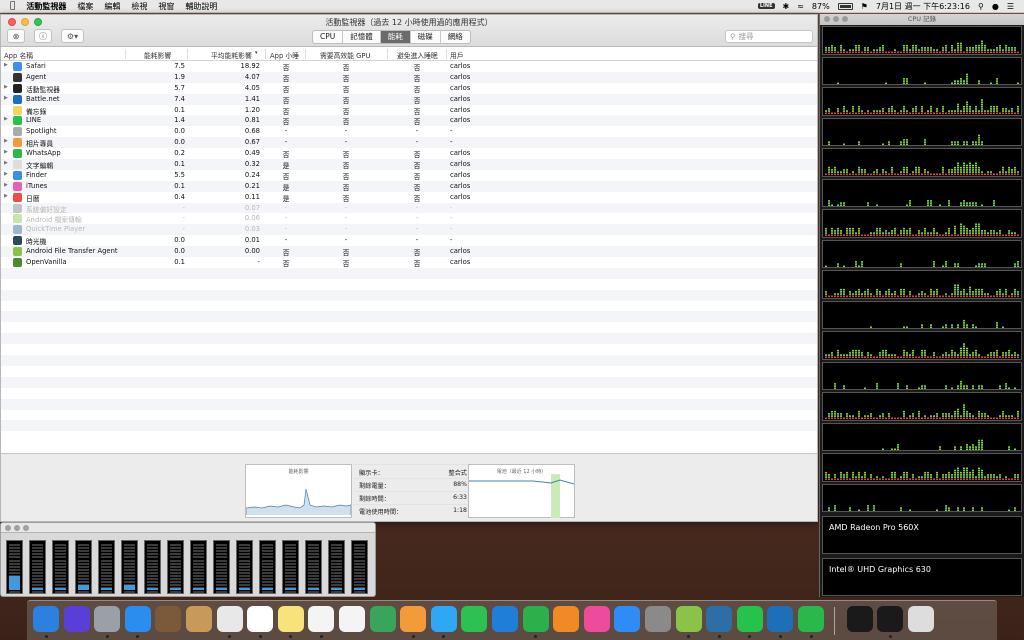  What do you see at coordinates (627, 619) in the screenshot?
I see `dock-item-app-store-icon` at bounding box center [627, 619].